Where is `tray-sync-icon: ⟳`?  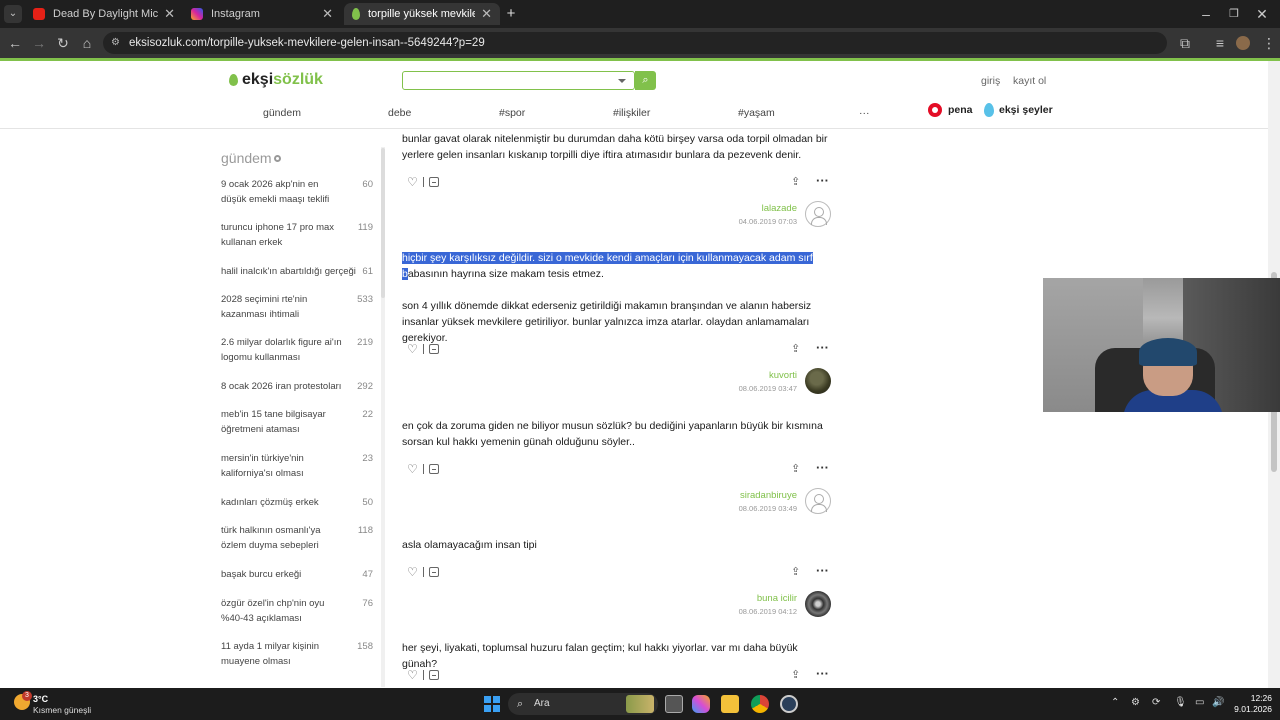
tray-sync-icon: ⟳ is located at coordinates (1156, 702).